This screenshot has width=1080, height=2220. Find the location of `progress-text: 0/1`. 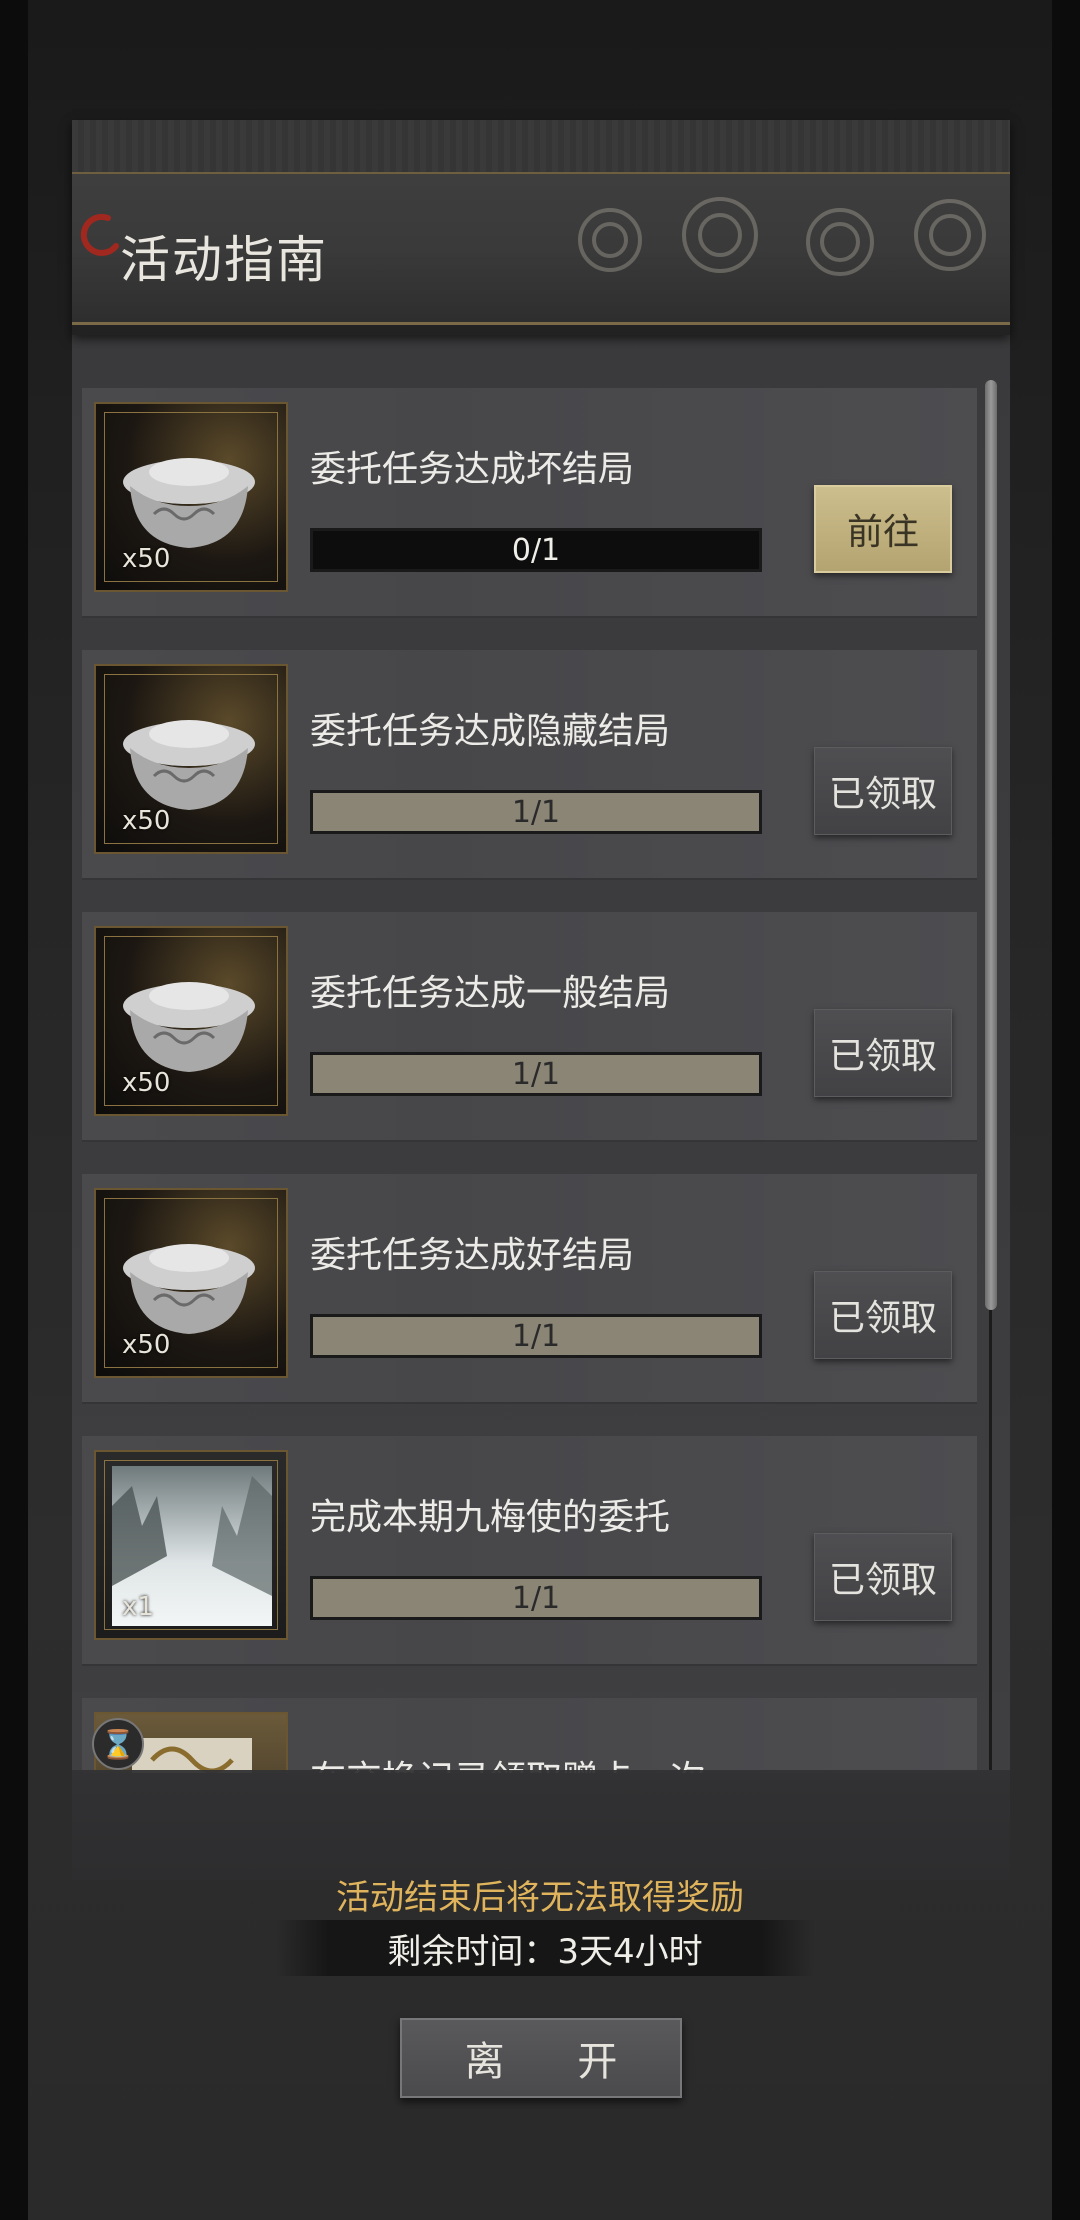

progress-text: 0/1 is located at coordinates (536, 550).